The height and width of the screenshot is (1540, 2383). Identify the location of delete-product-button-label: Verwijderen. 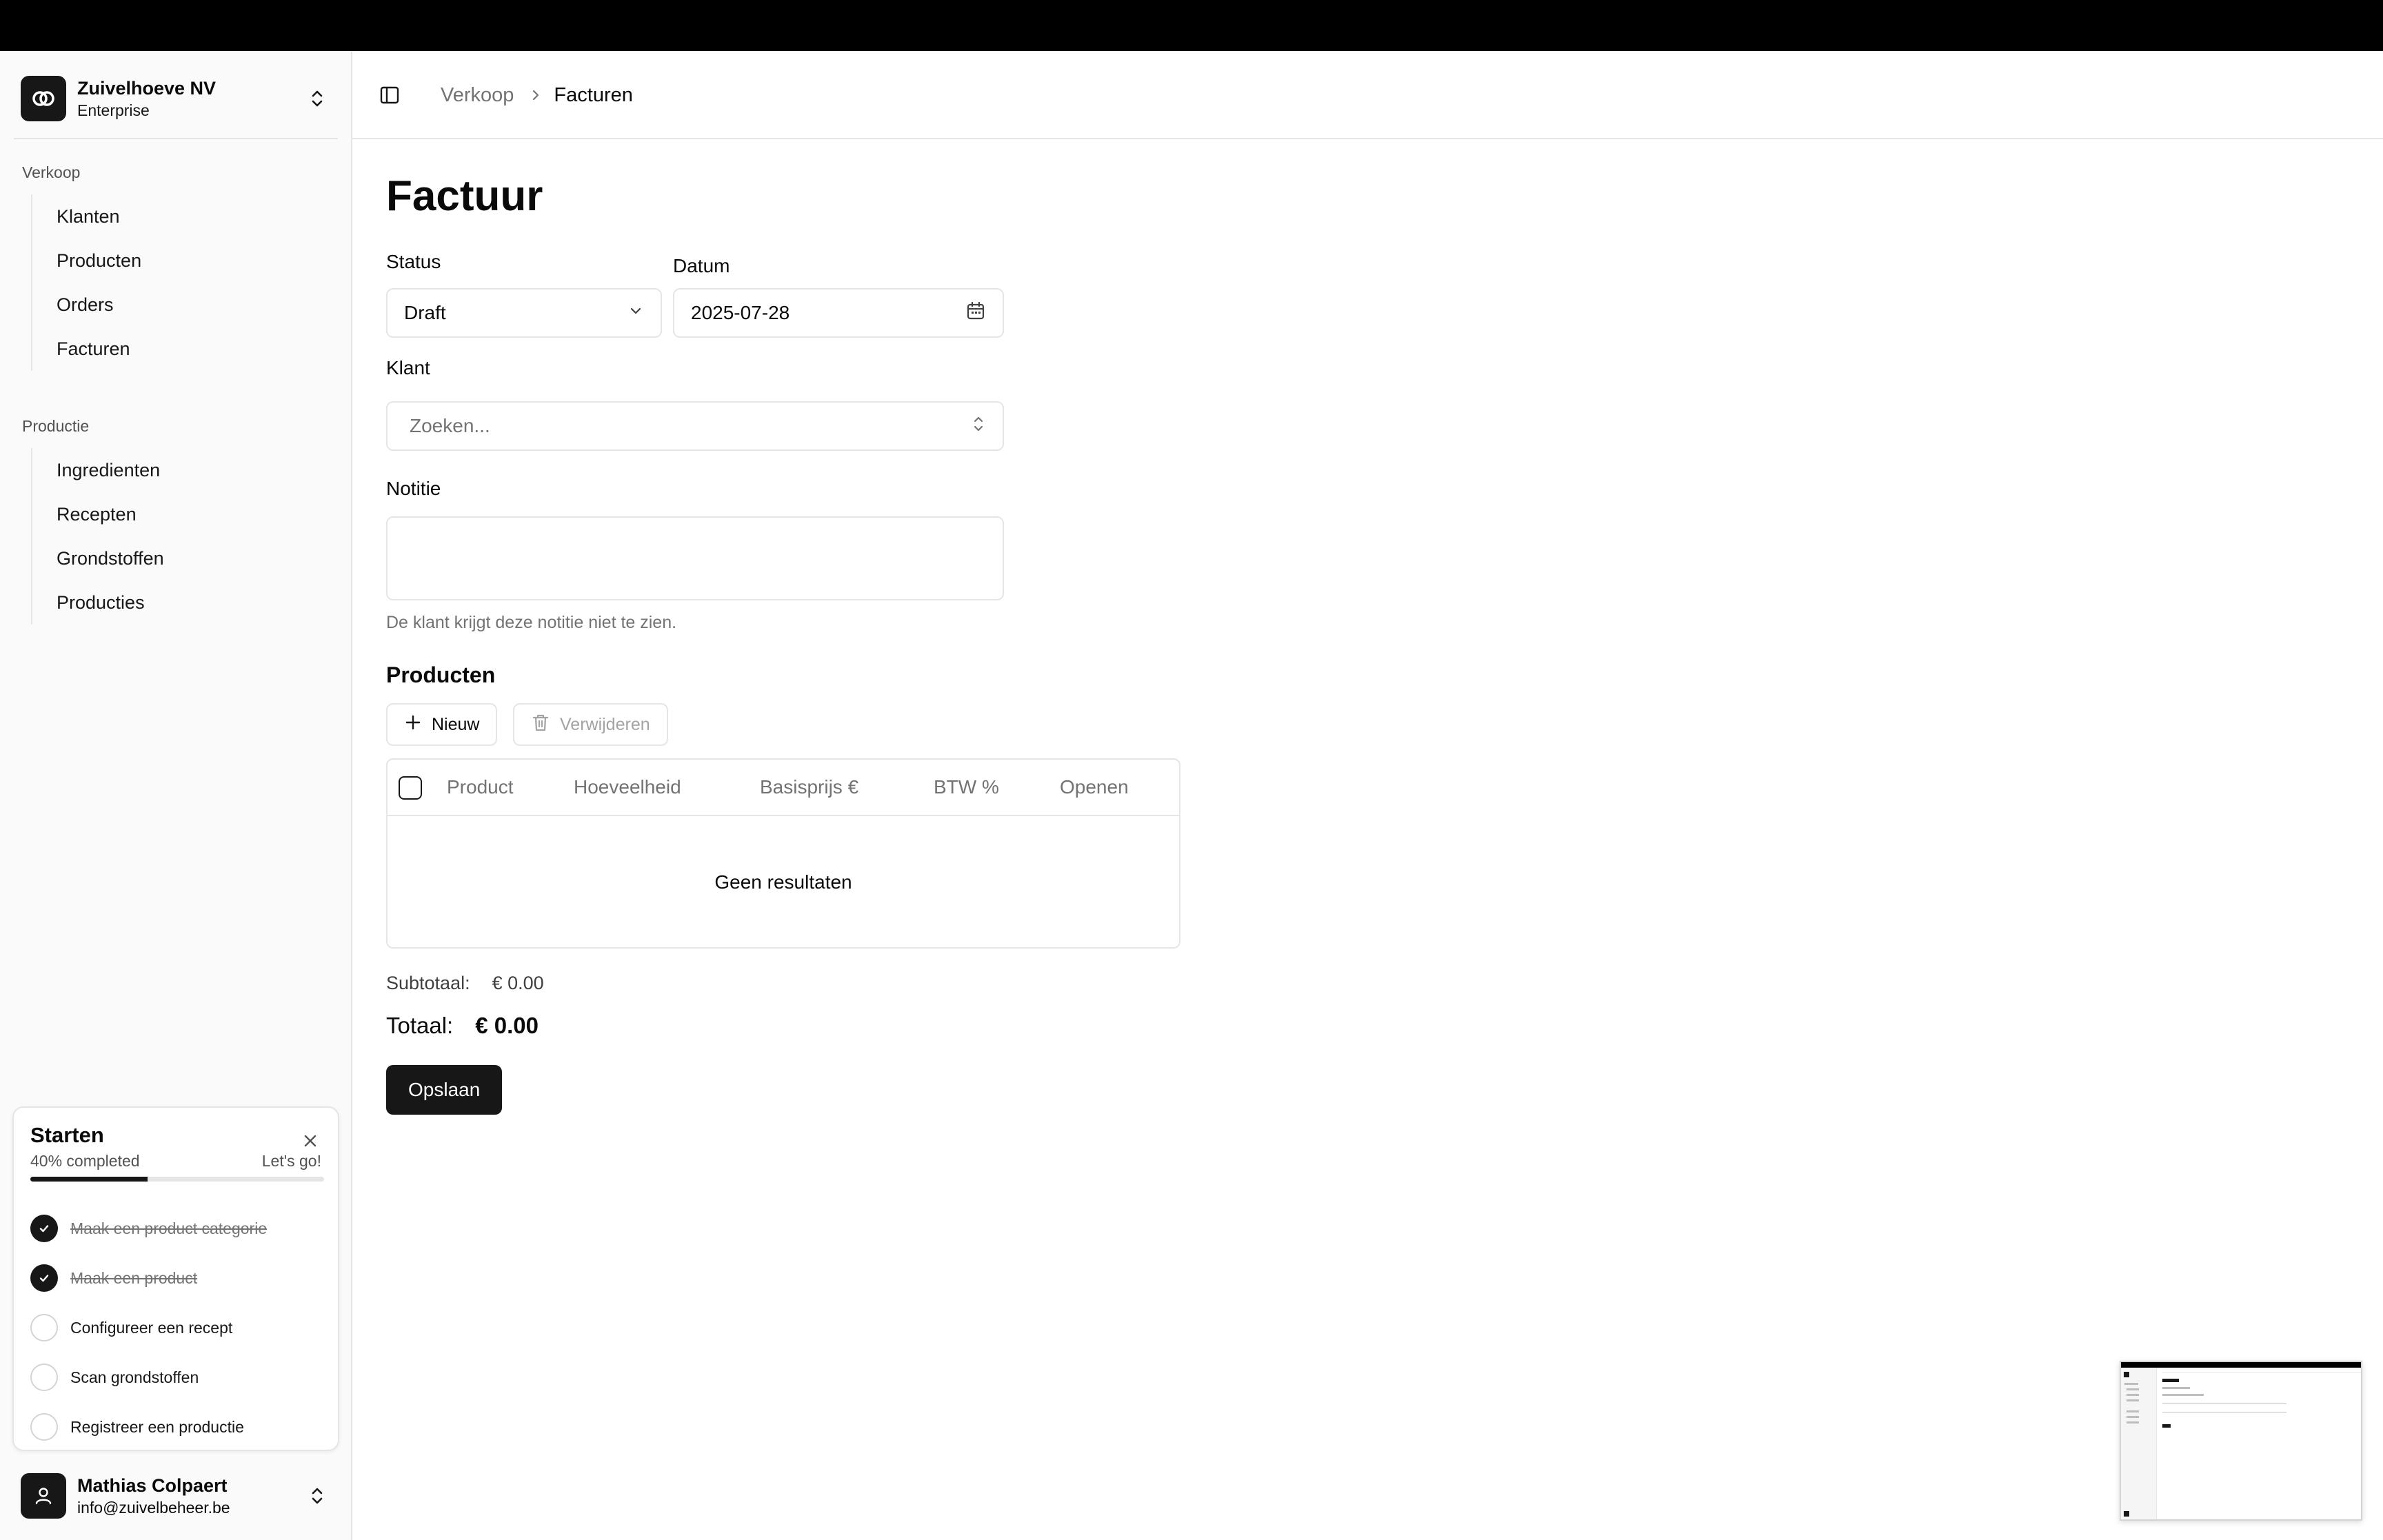
(605, 724).